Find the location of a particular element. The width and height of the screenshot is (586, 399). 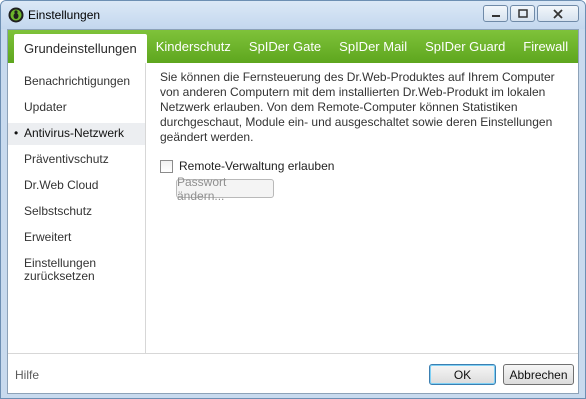

maximize-button is located at coordinates (522, 13).